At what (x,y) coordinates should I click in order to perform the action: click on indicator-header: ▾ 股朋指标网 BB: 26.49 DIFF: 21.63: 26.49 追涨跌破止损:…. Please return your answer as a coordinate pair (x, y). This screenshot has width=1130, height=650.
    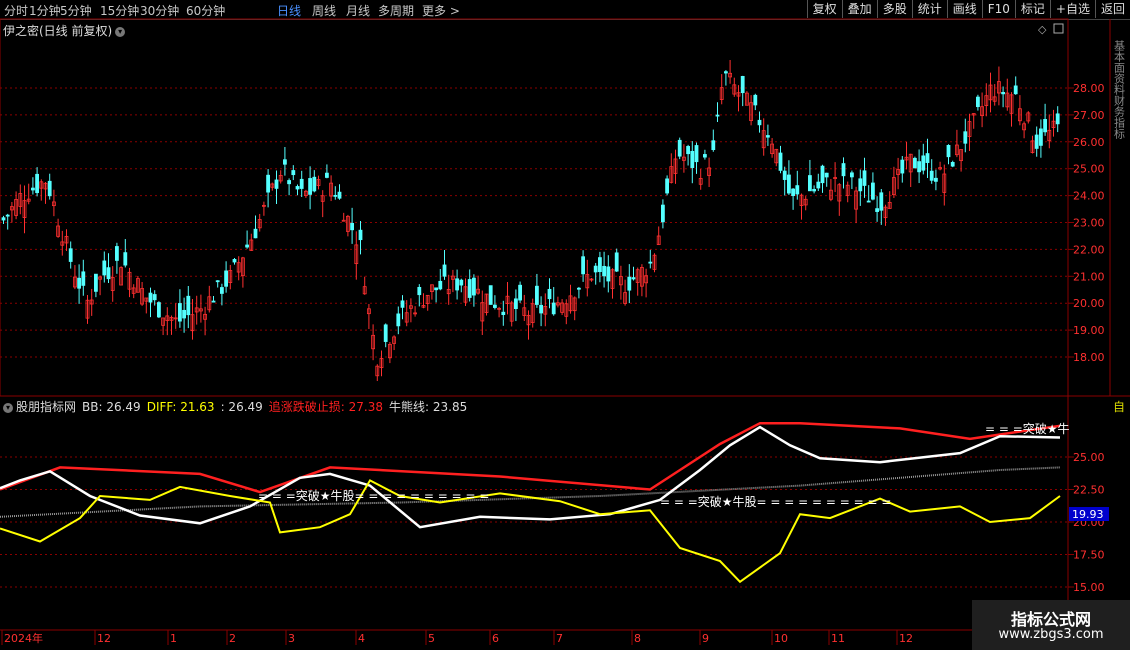
    Looking at the image, I should click on (238, 406).